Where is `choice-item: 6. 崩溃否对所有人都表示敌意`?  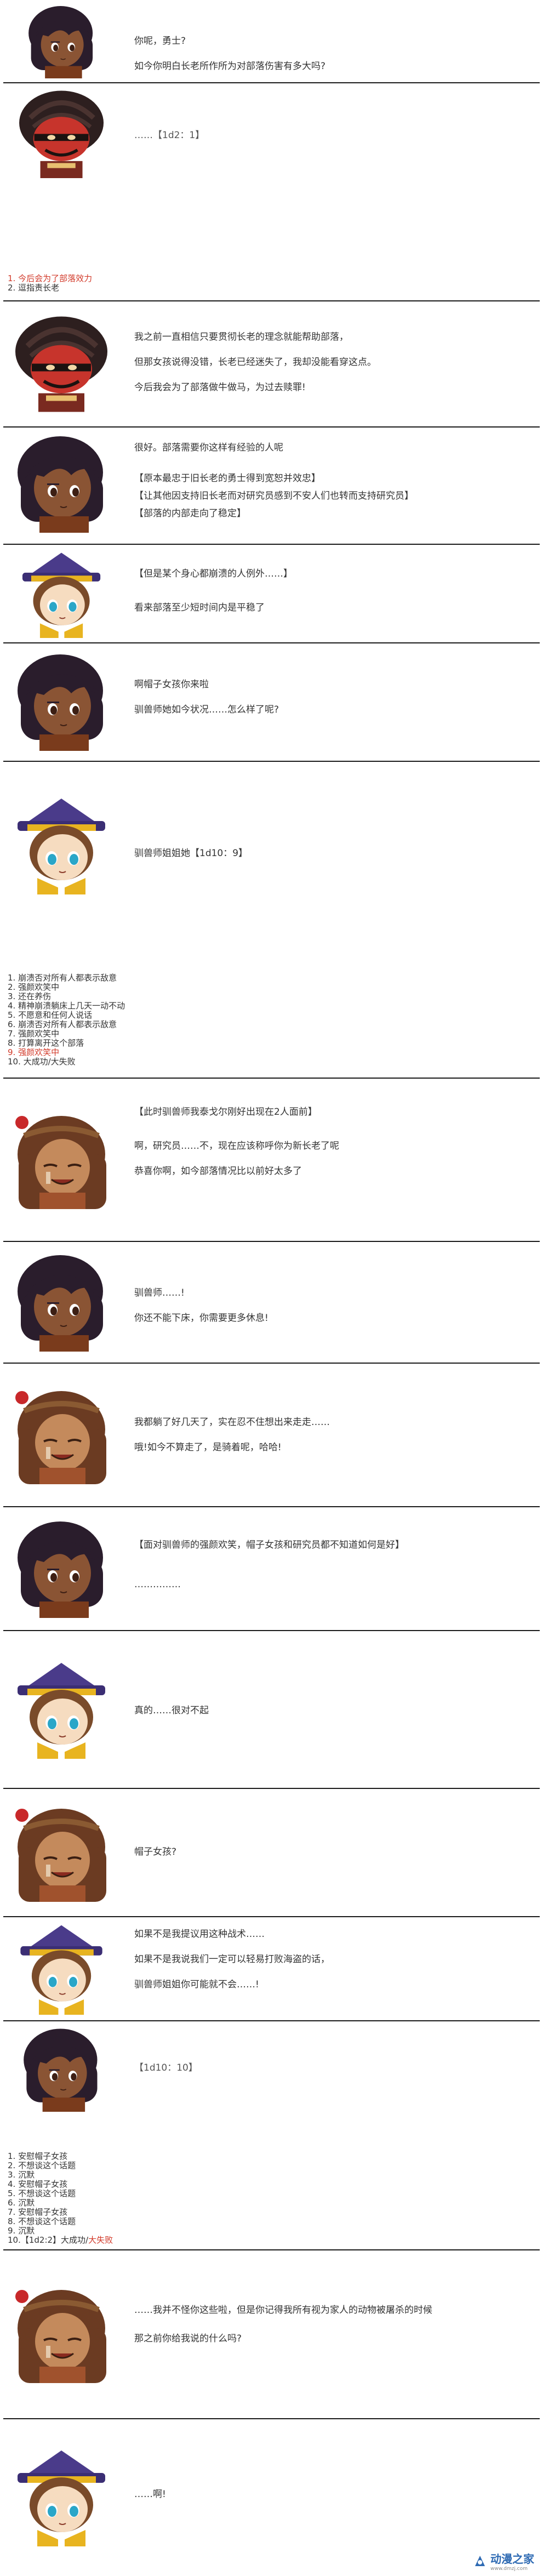
choice-item: 6. 崩溃否对所有人都表示敌意 is located at coordinates (62, 1024).